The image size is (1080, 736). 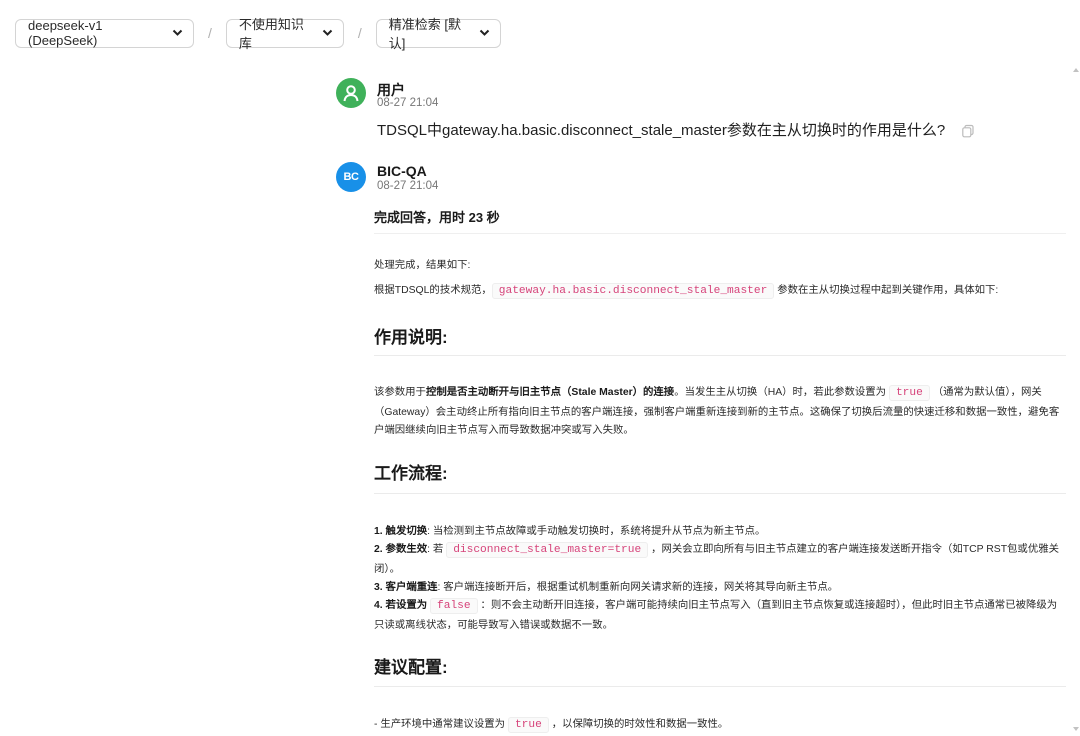 What do you see at coordinates (968, 131) in the screenshot?
I see `copy-icon` at bounding box center [968, 131].